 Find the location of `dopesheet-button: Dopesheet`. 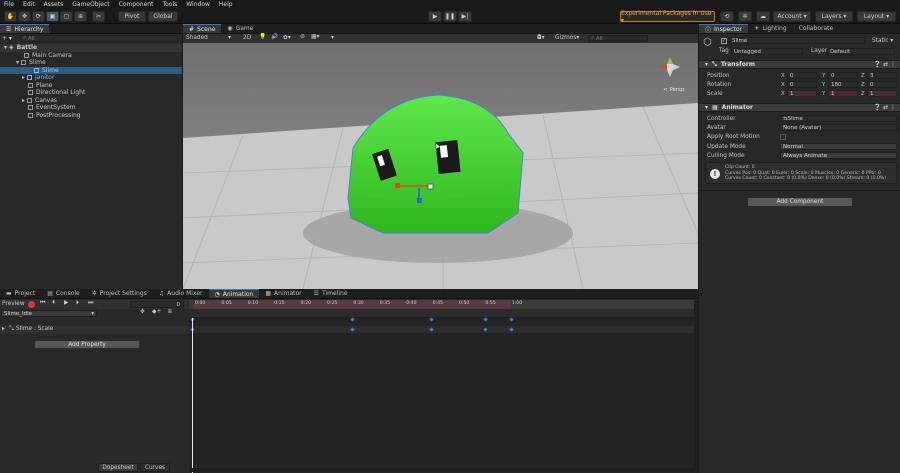

dopesheet-button: Dopesheet is located at coordinates (118, 467).